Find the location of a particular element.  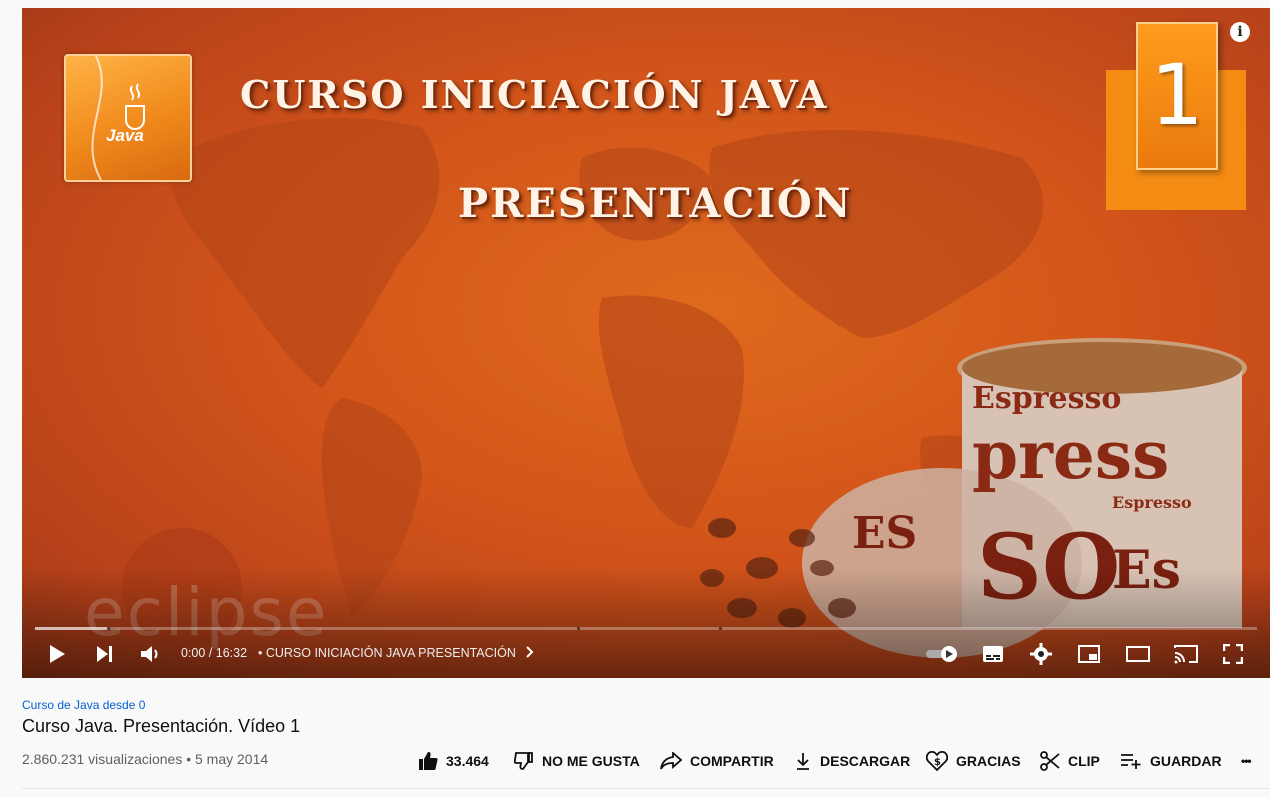

like-button: 33.464 is located at coordinates (453, 761).